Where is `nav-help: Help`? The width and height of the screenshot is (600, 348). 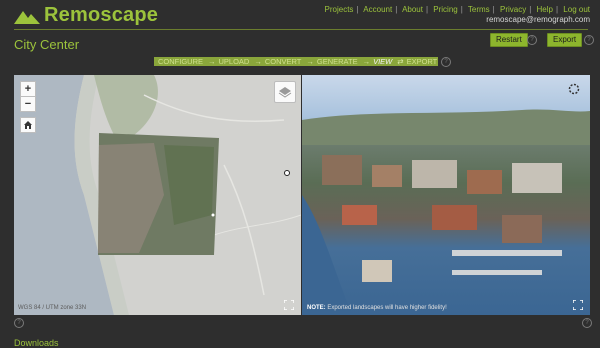
nav-help: Help is located at coordinates (545, 9).